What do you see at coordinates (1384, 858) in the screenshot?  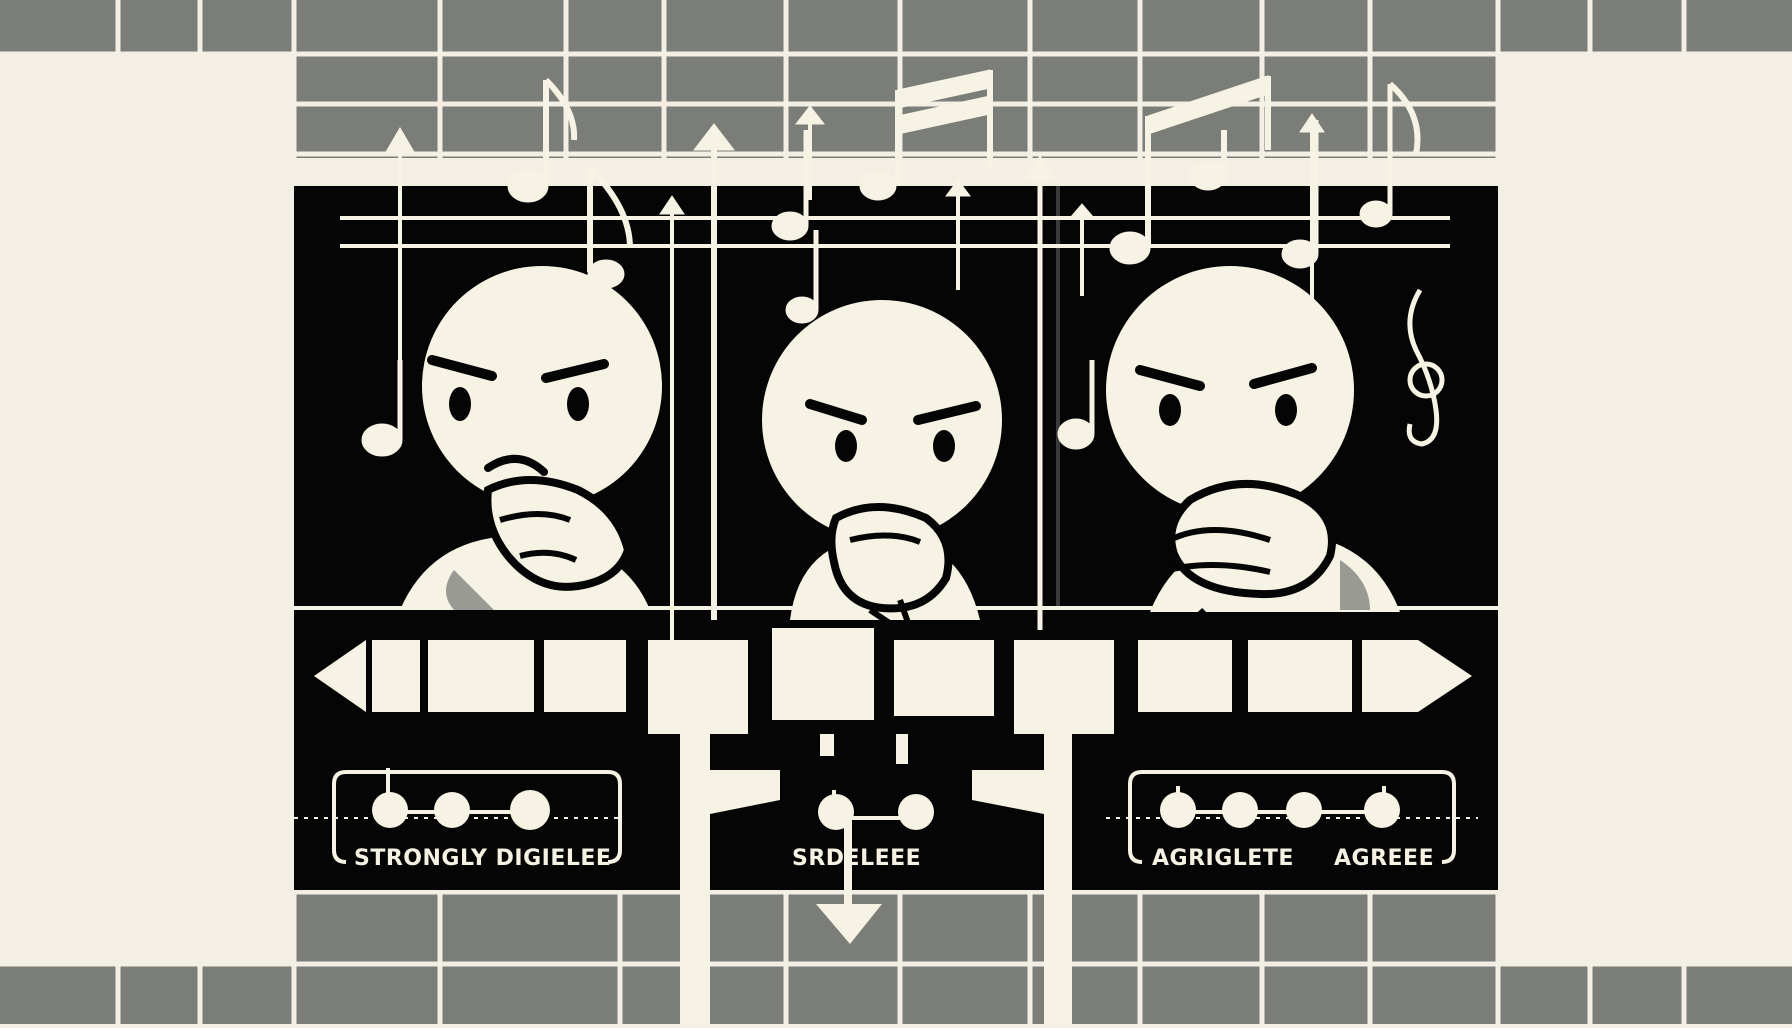 I see `label-strongly-agree: AGREEE` at bounding box center [1384, 858].